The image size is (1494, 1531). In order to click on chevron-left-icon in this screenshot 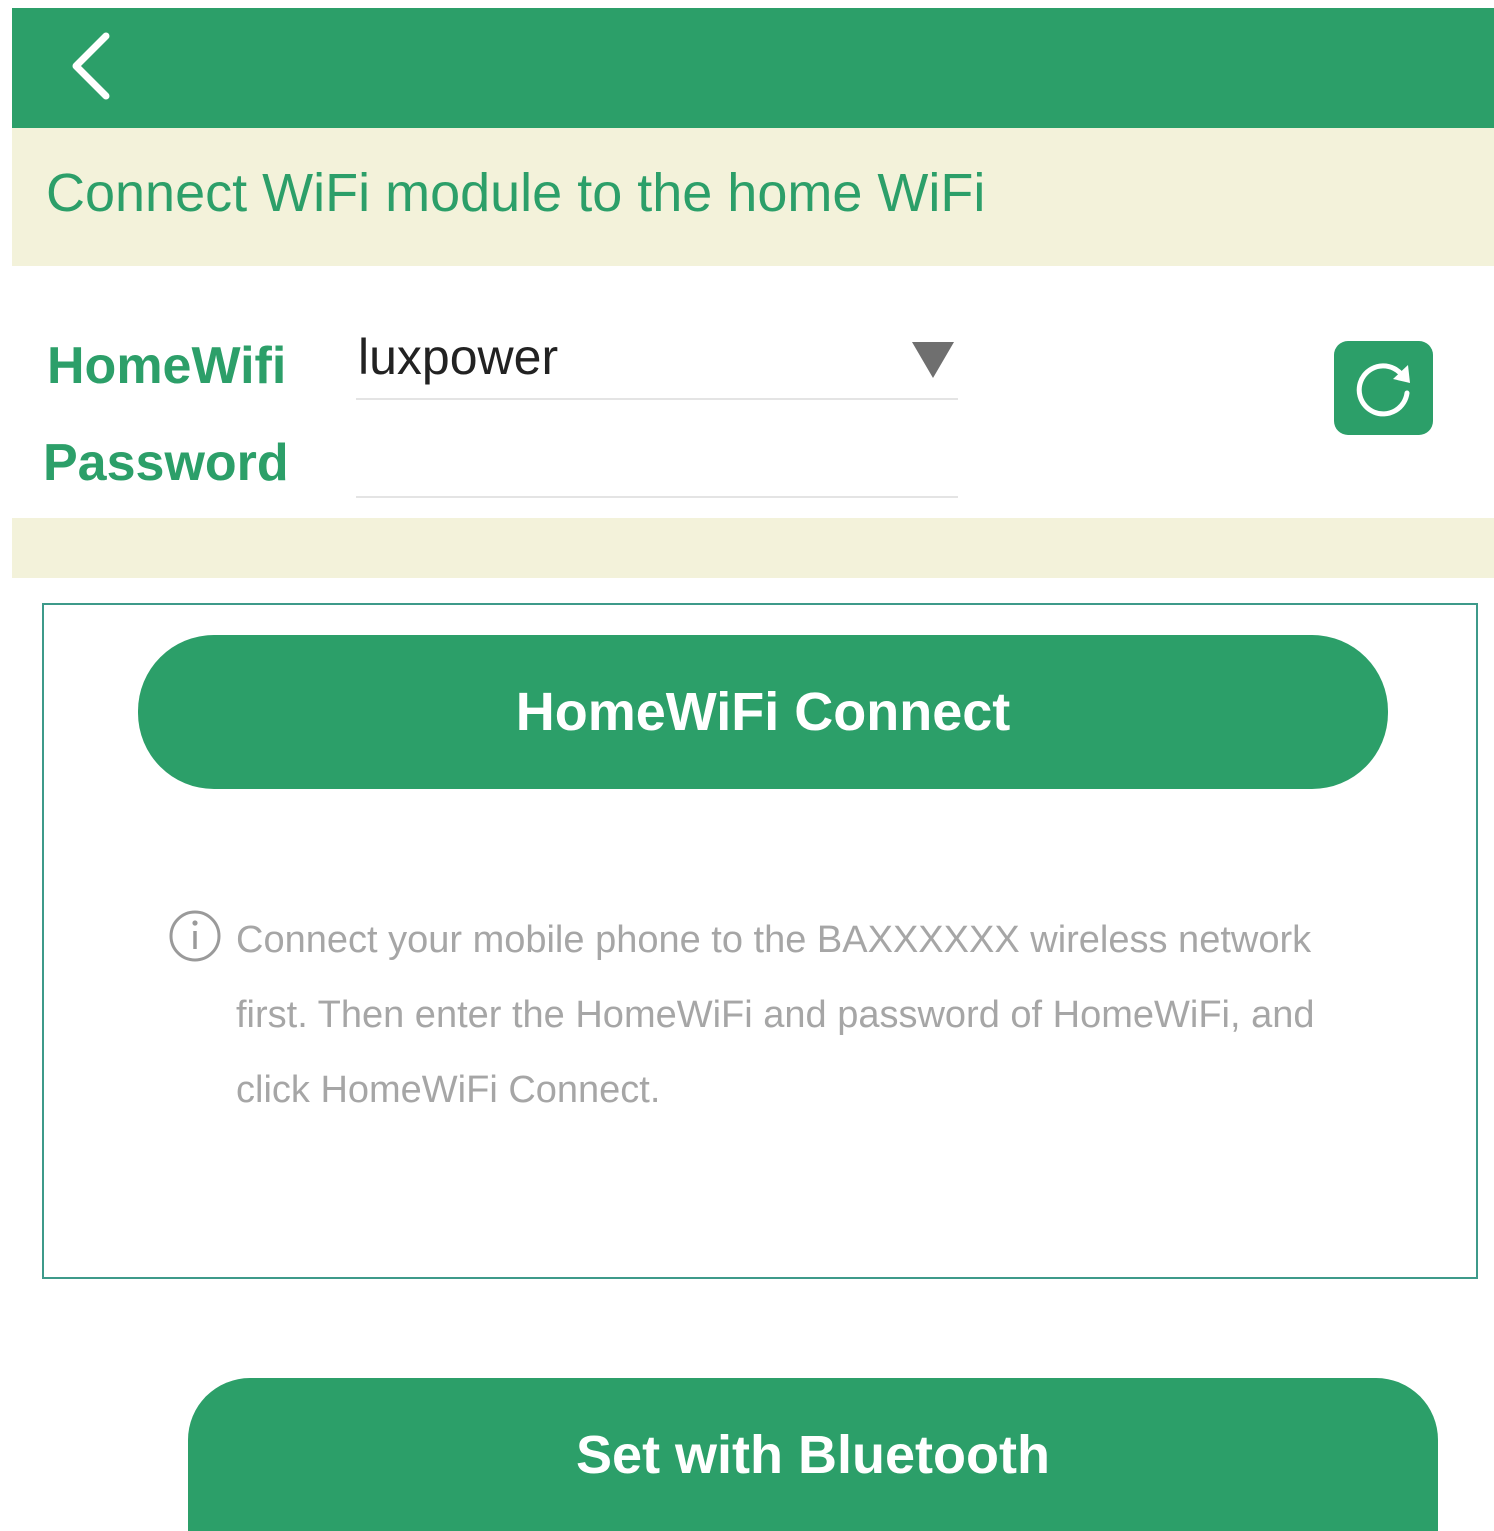, I will do `click(91, 66)`.